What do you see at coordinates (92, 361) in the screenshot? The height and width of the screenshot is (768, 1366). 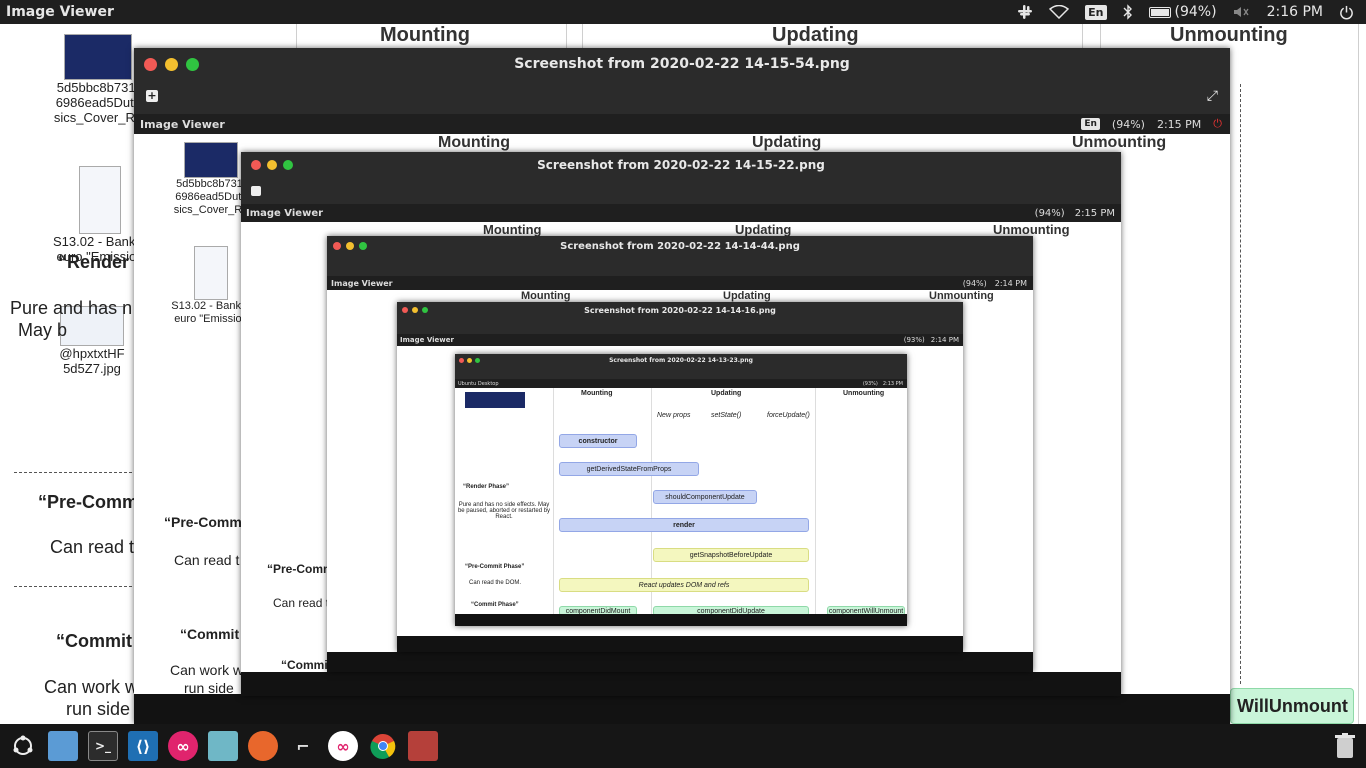 I see `file-name: @hpxtxtHF 5d5Z7.jpg` at bounding box center [92, 361].